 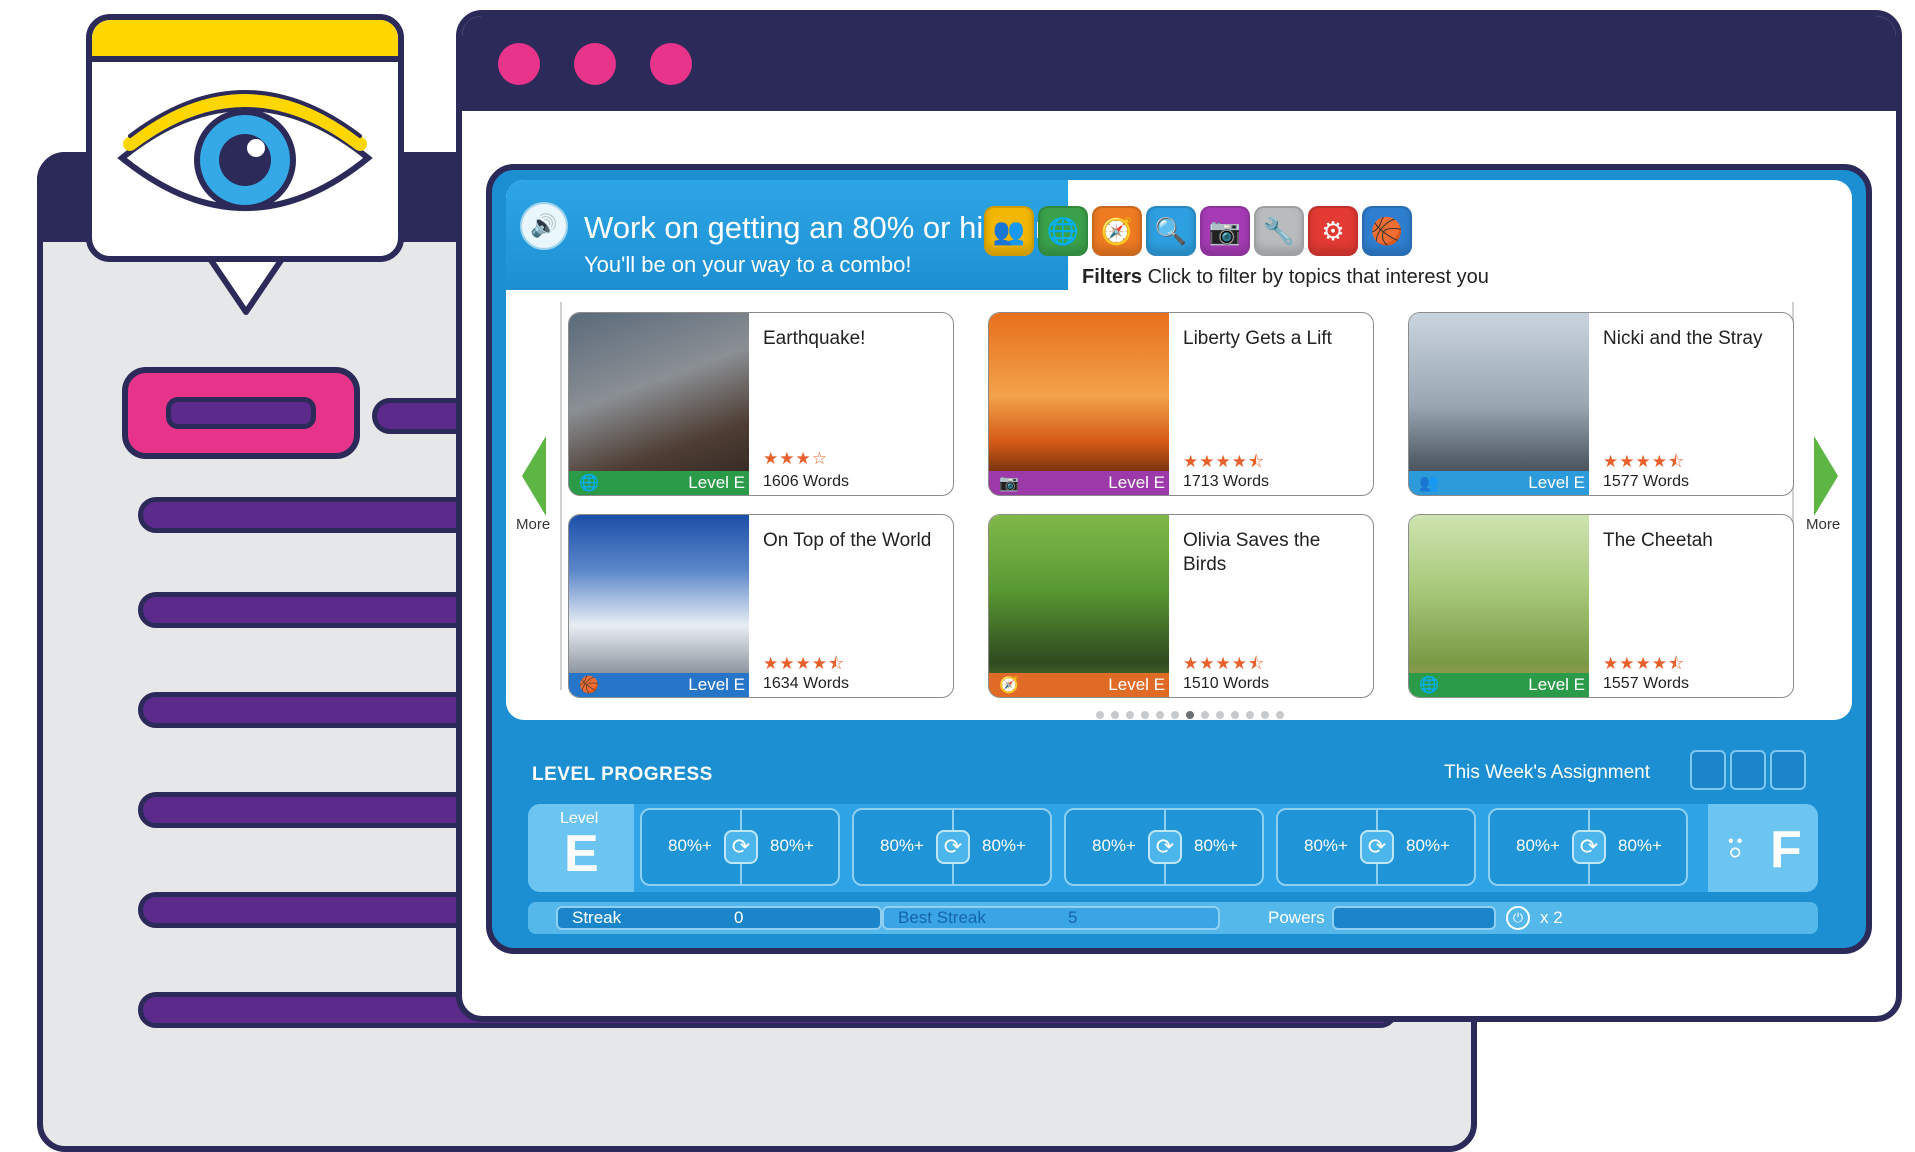 I want to click on streak-label: Streak, so click(x=597, y=917).